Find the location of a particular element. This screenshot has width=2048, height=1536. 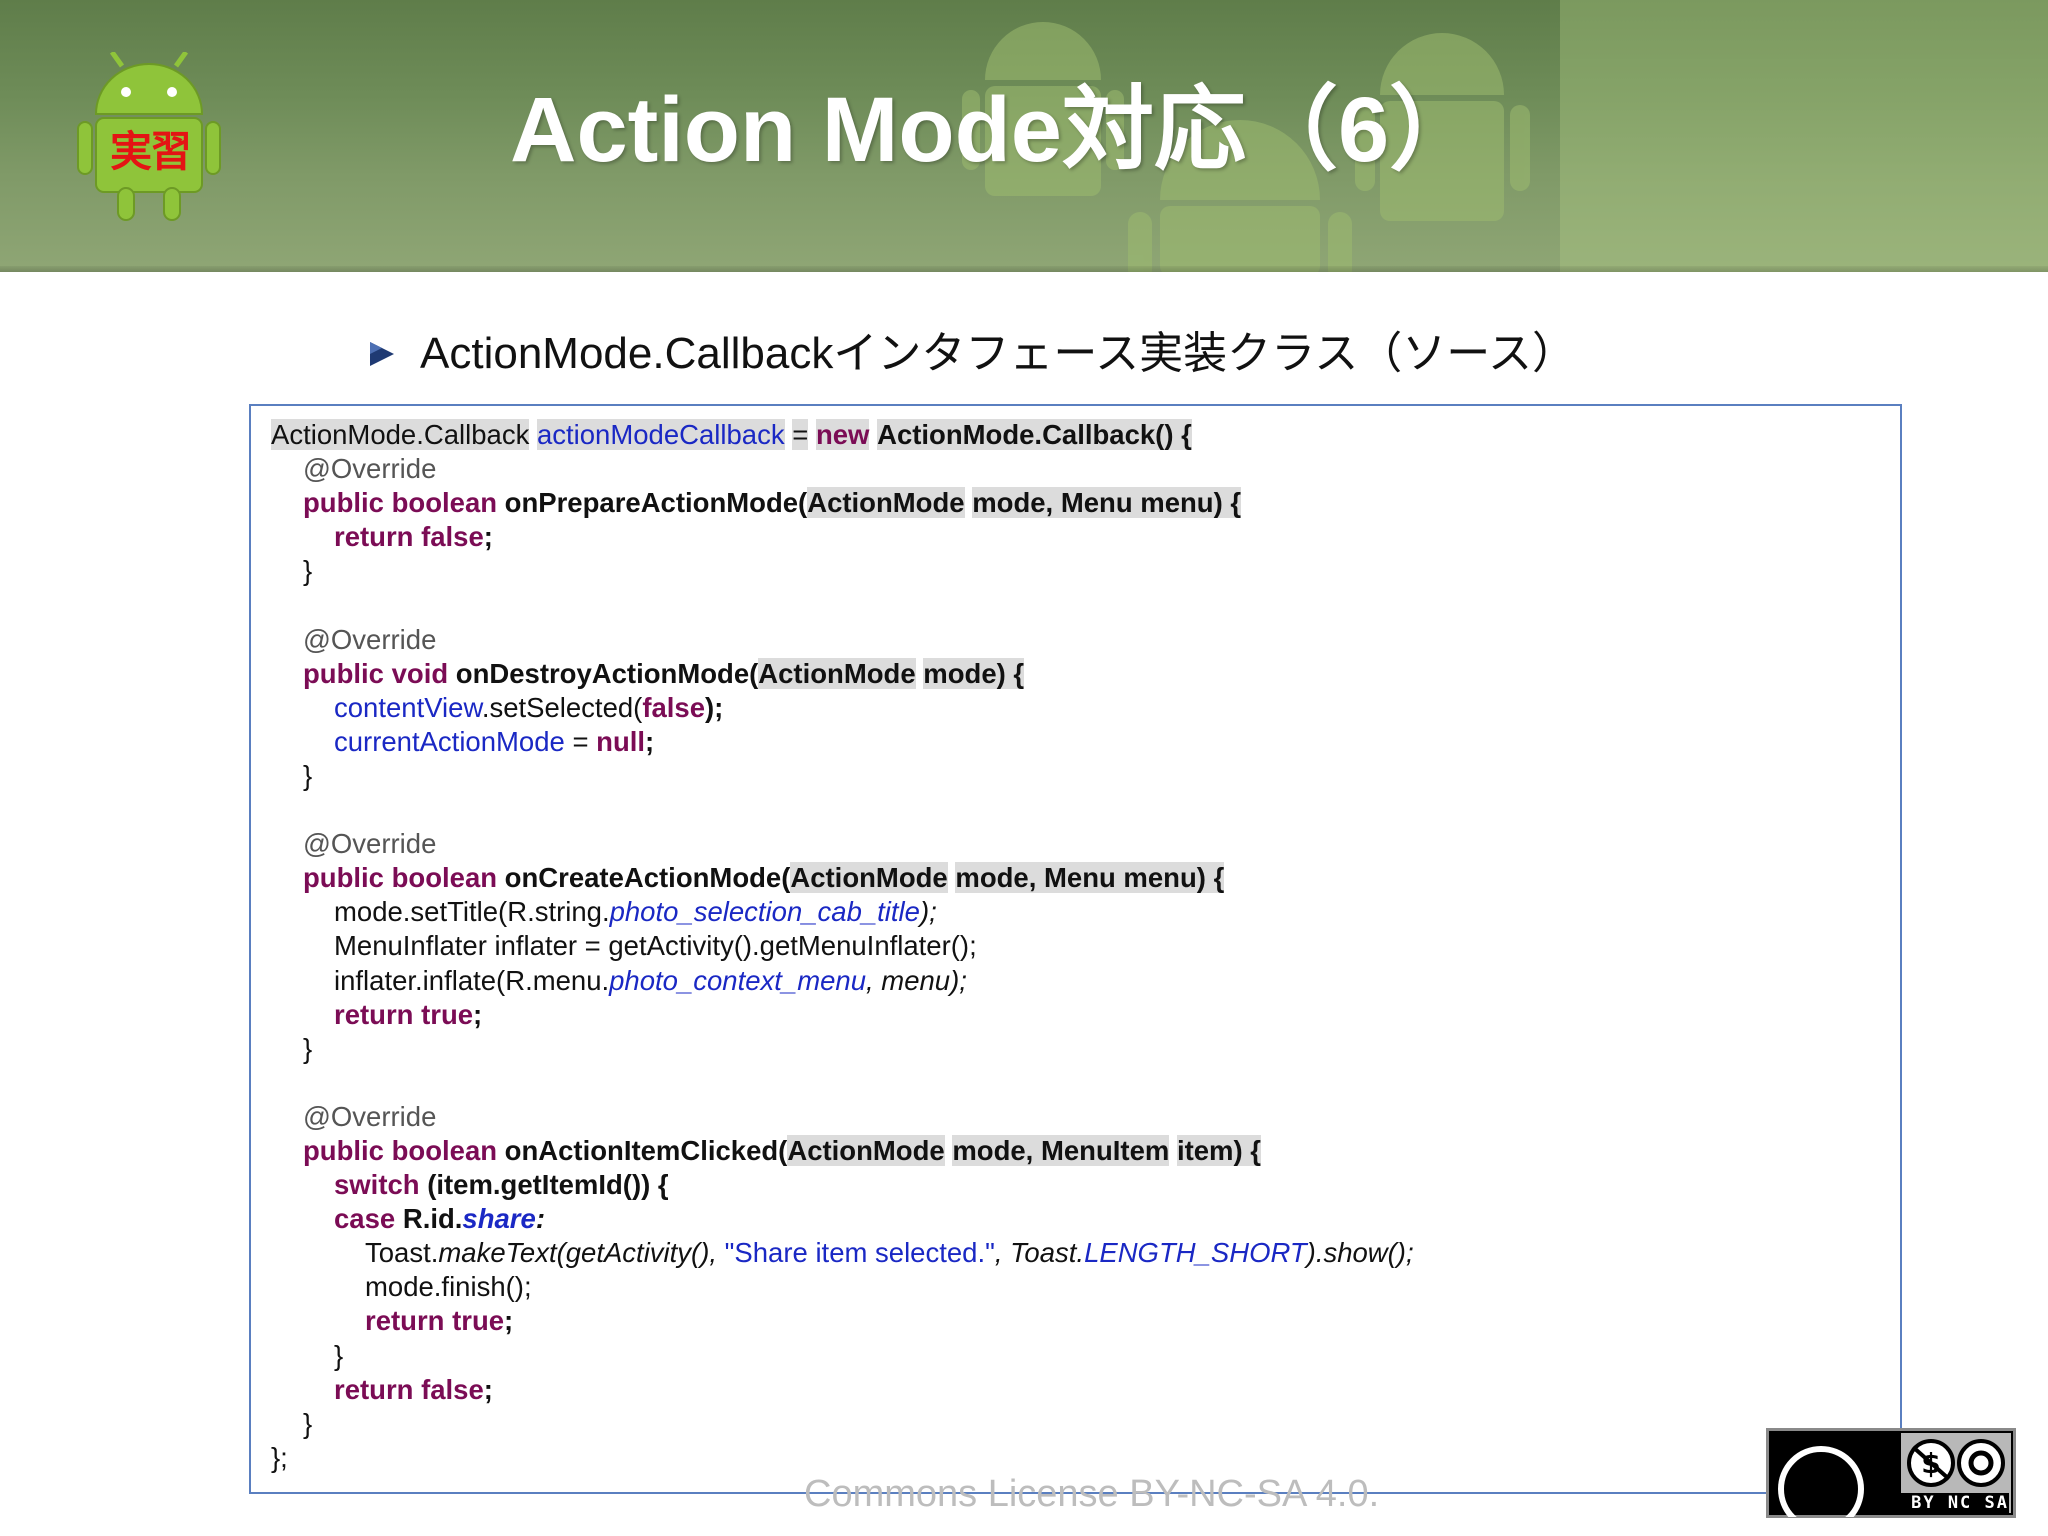

code-token: contentView is located at coordinates (408, 707).